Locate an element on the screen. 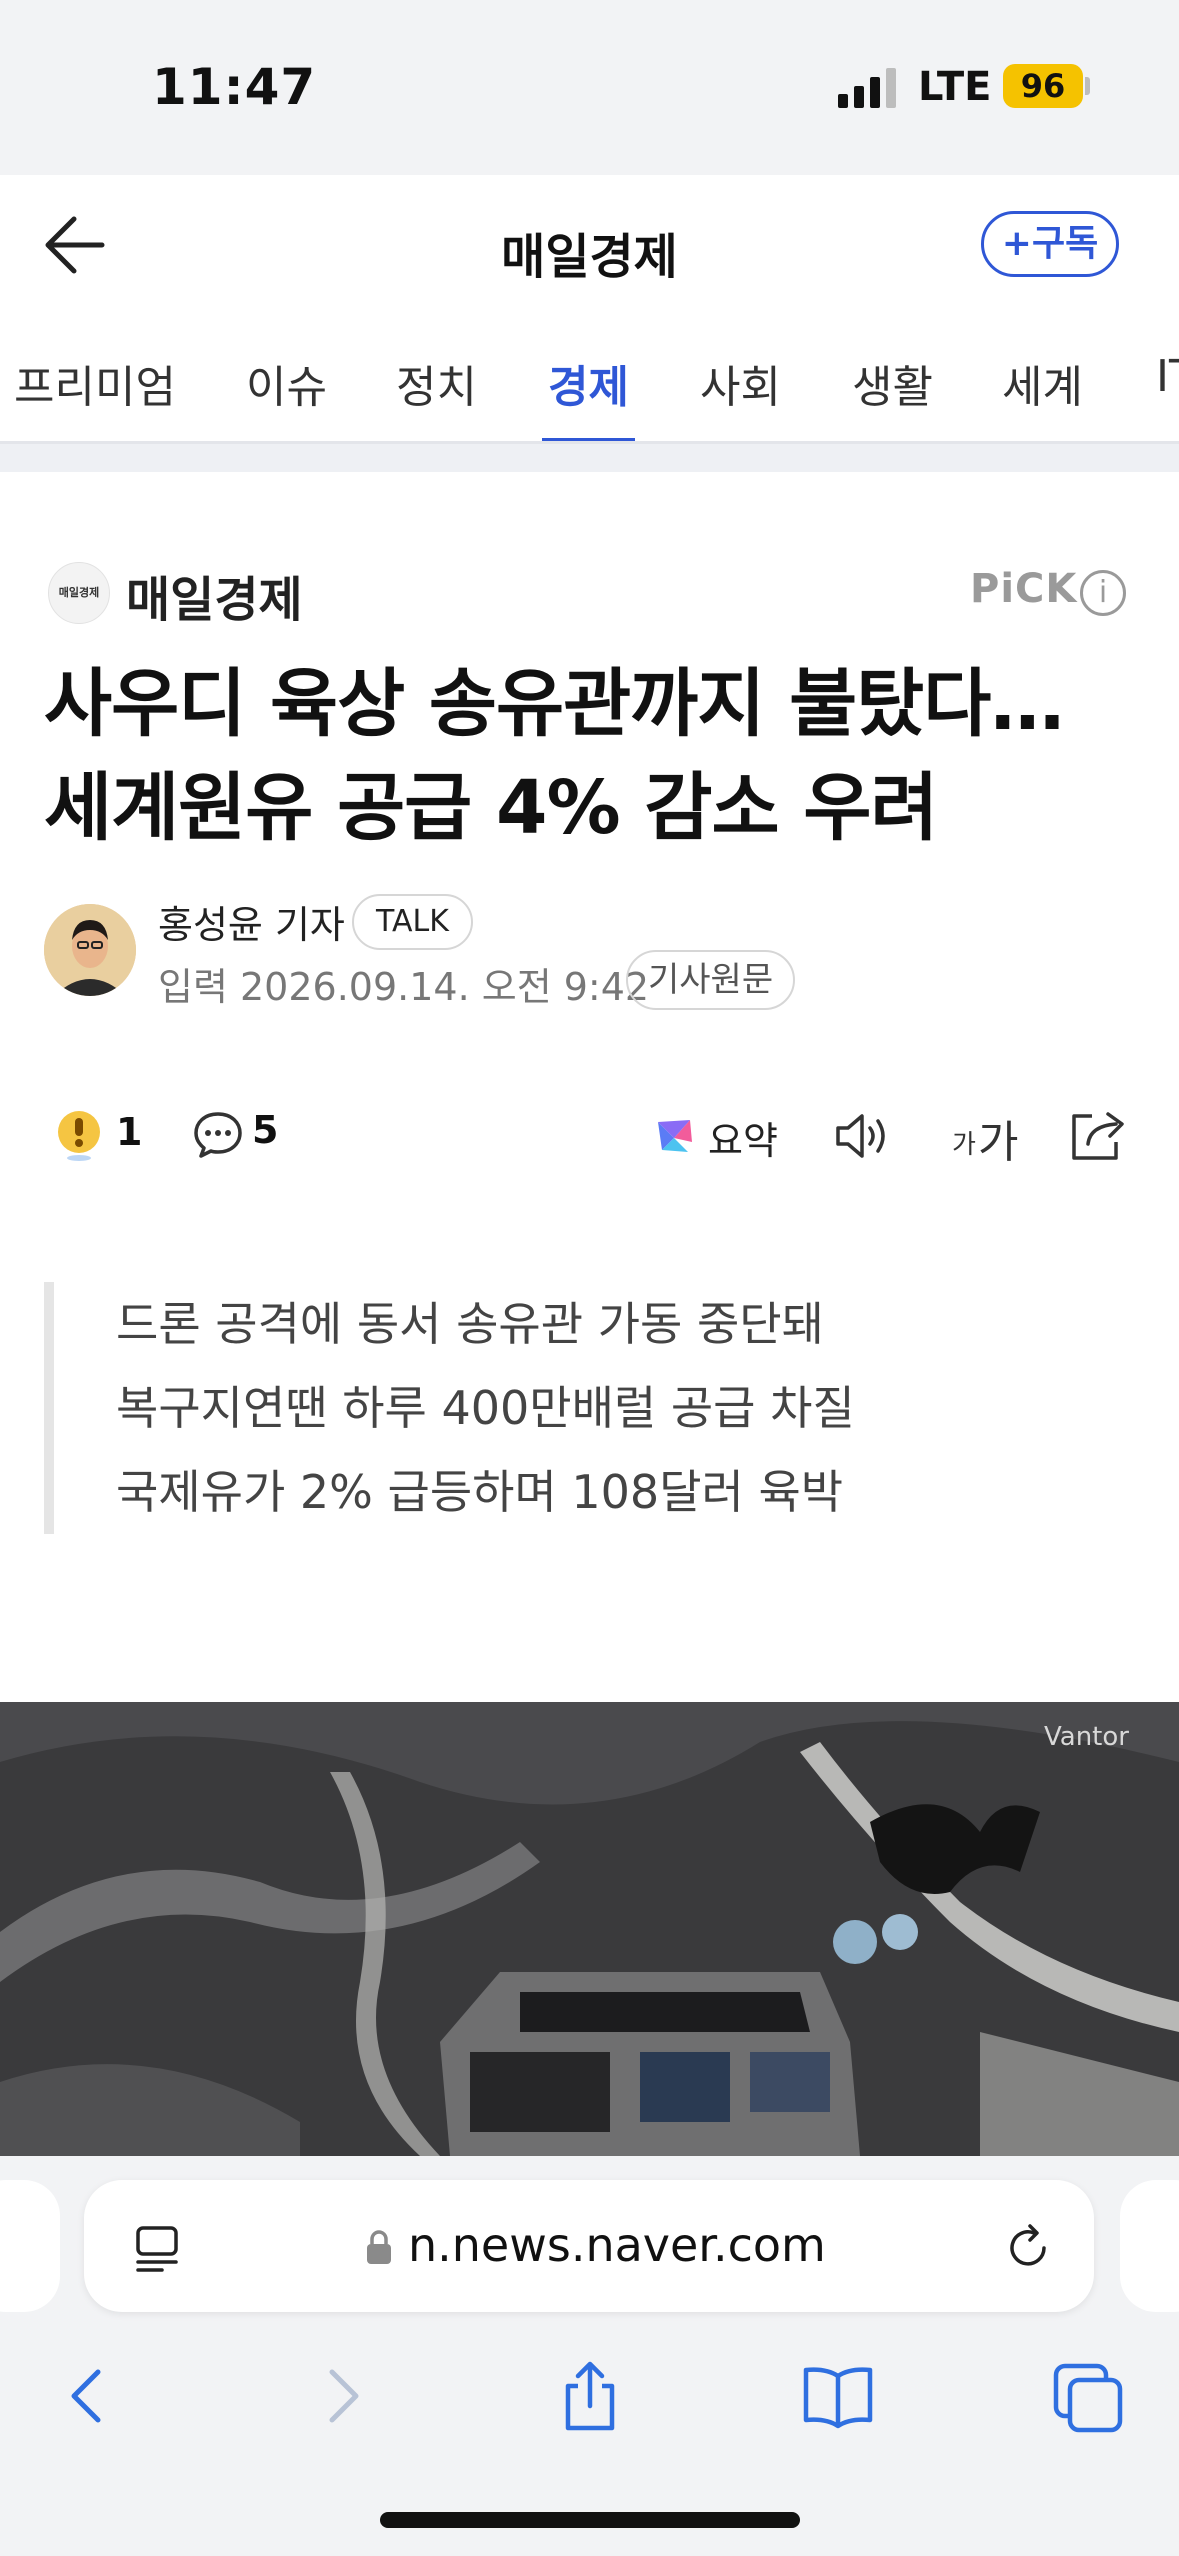 This screenshot has width=1179, height=2556. previous-tab-peek is located at coordinates (30, 2246).